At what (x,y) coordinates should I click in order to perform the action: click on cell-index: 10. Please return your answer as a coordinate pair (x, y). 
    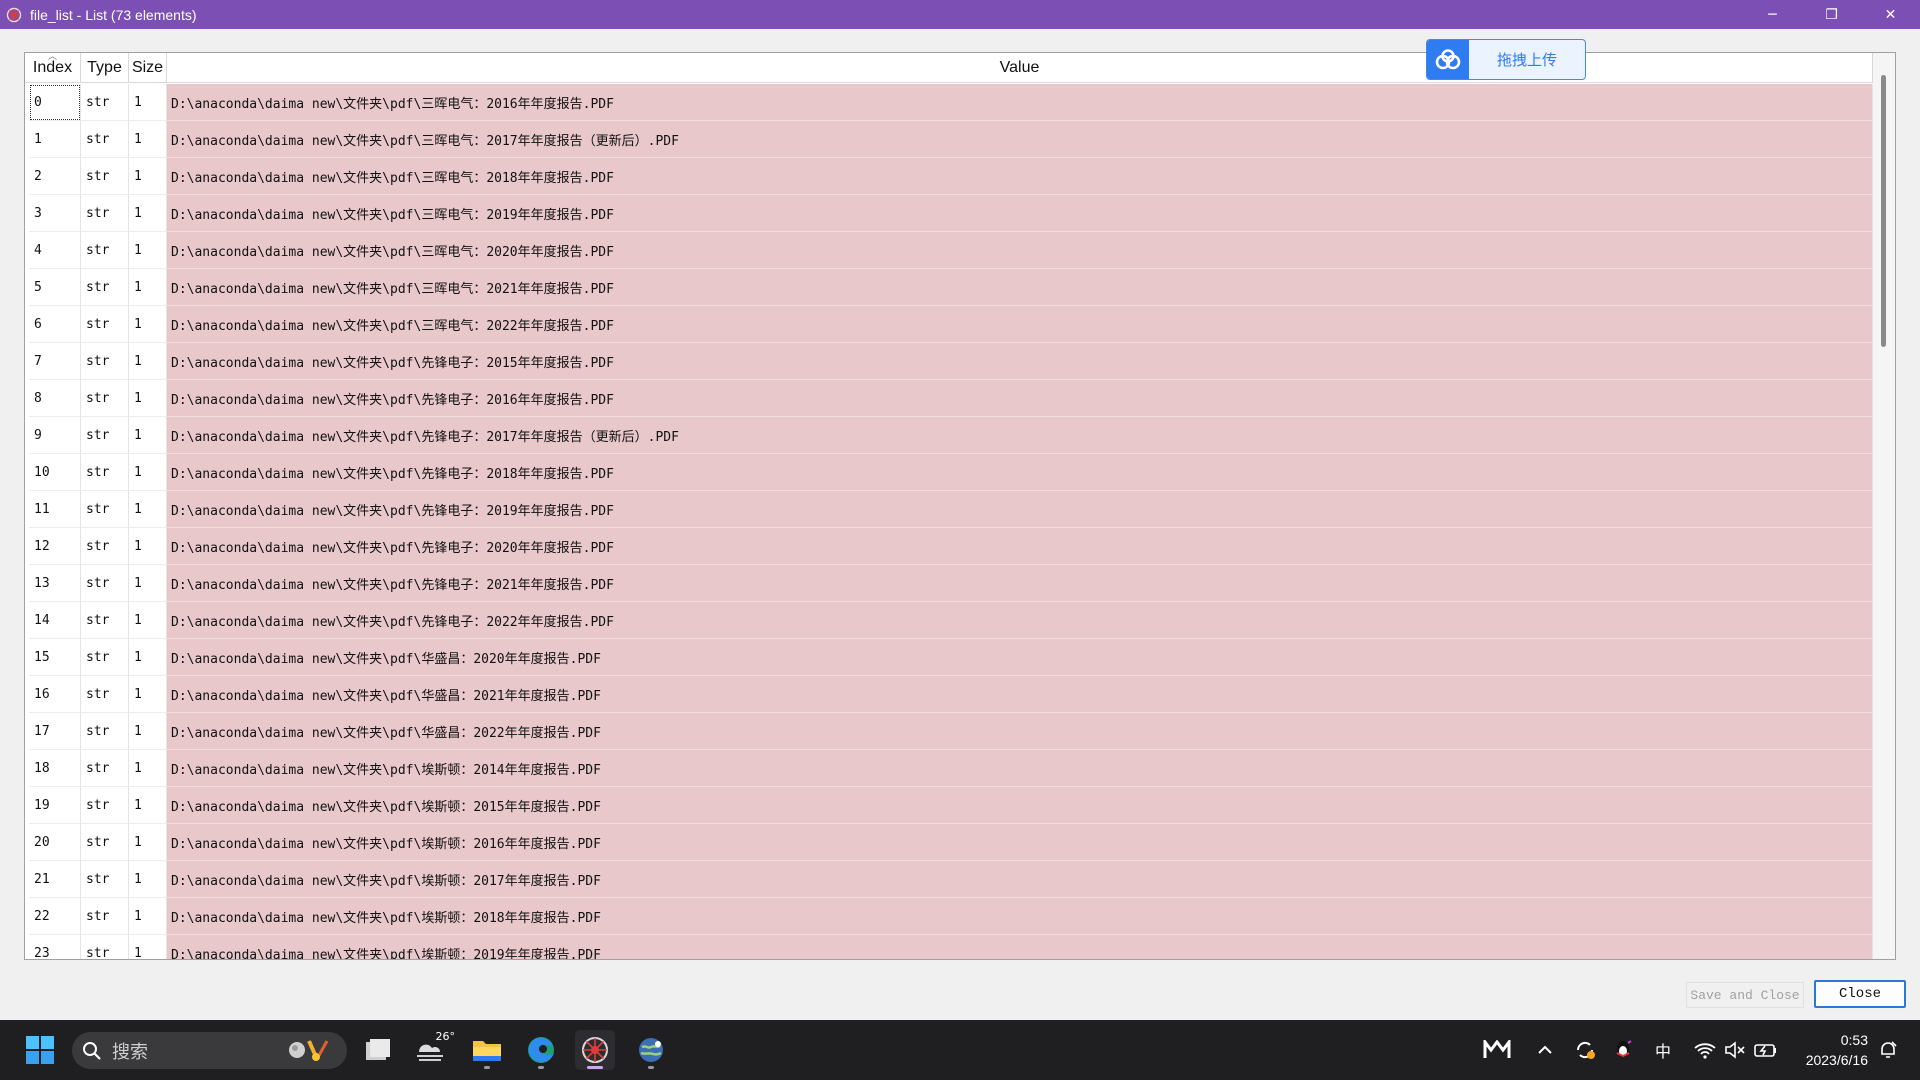
    Looking at the image, I should click on (55, 472).